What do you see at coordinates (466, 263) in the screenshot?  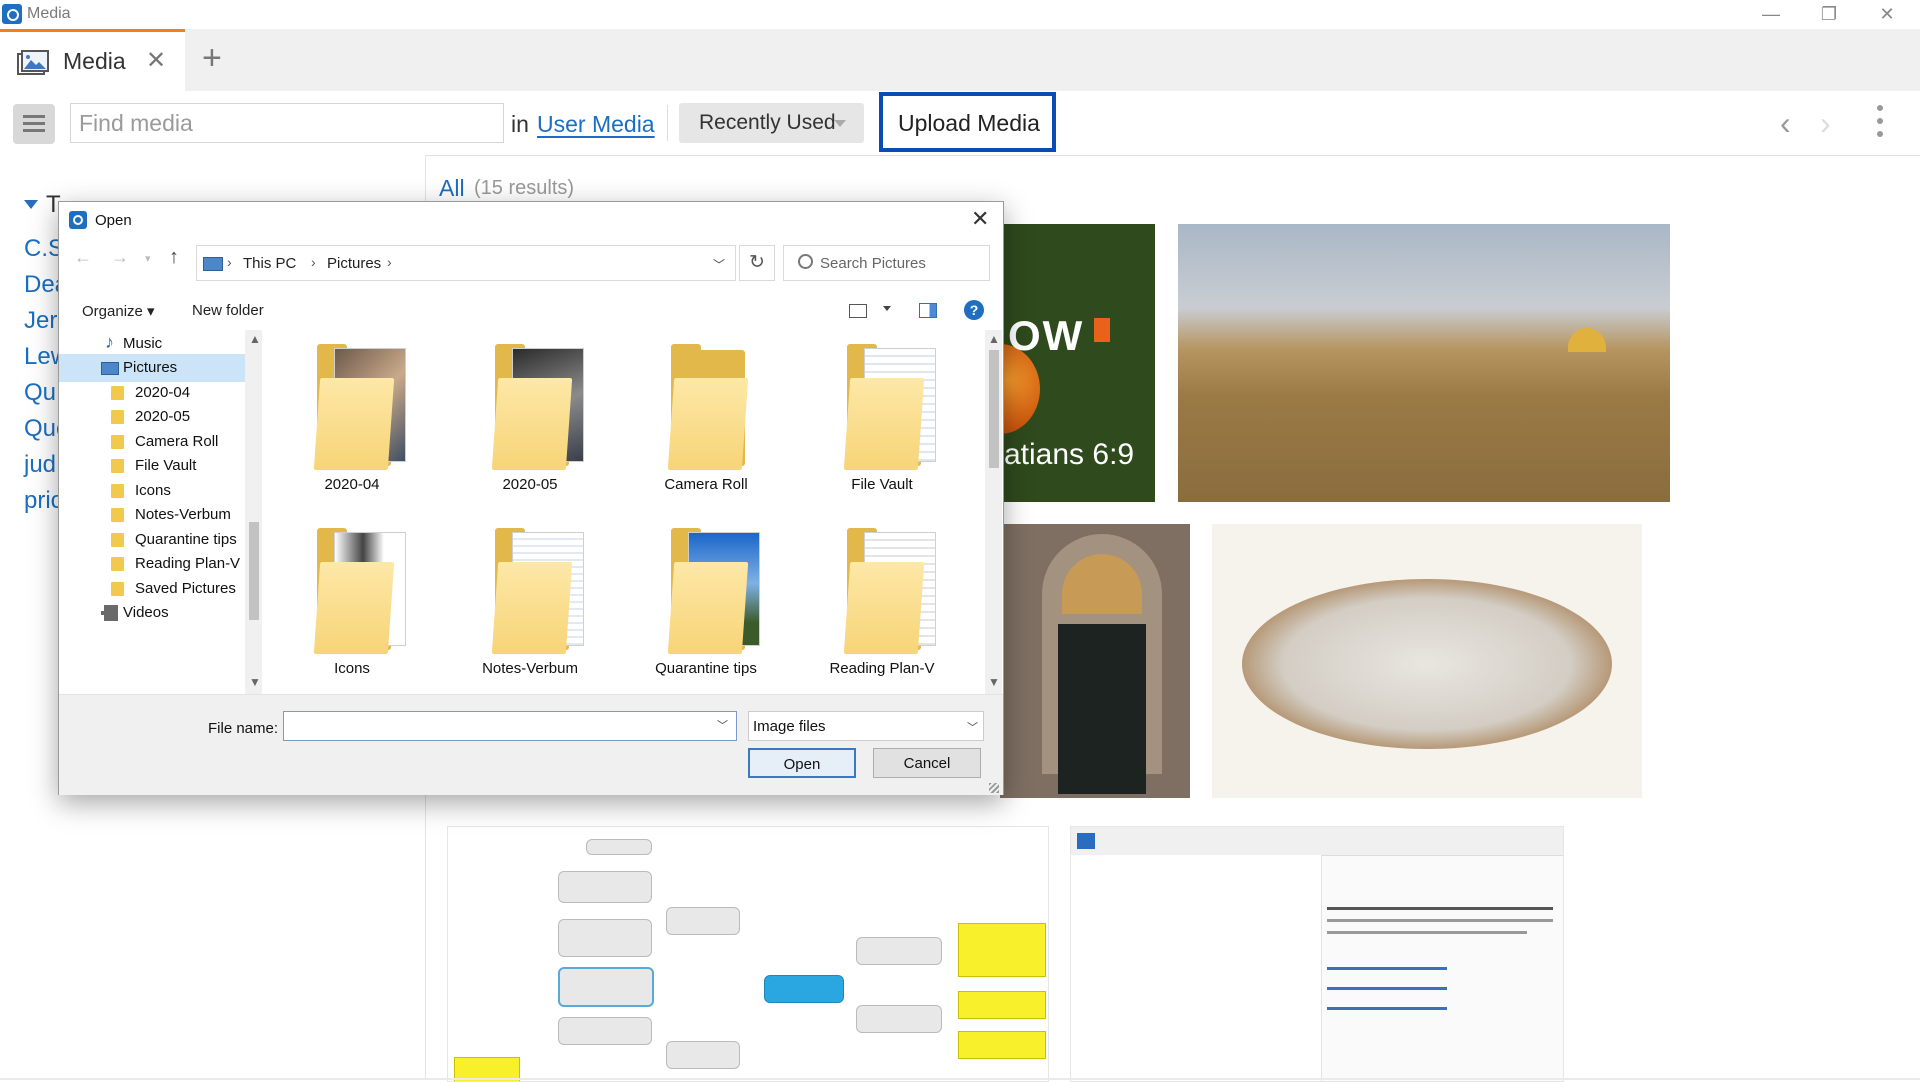 I see `address-bar: › This PC › Pictures › ﹀` at bounding box center [466, 263].